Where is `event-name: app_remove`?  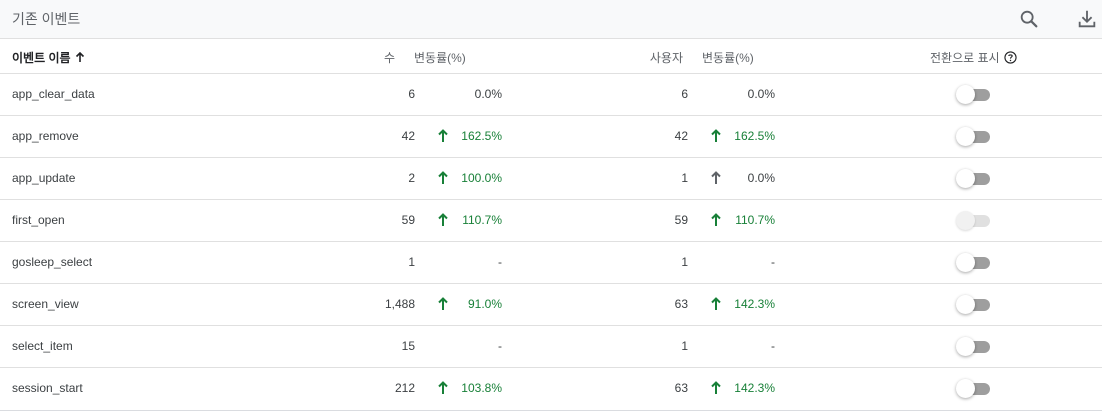 event-name: app_remove is located at coordinates (45, 136).